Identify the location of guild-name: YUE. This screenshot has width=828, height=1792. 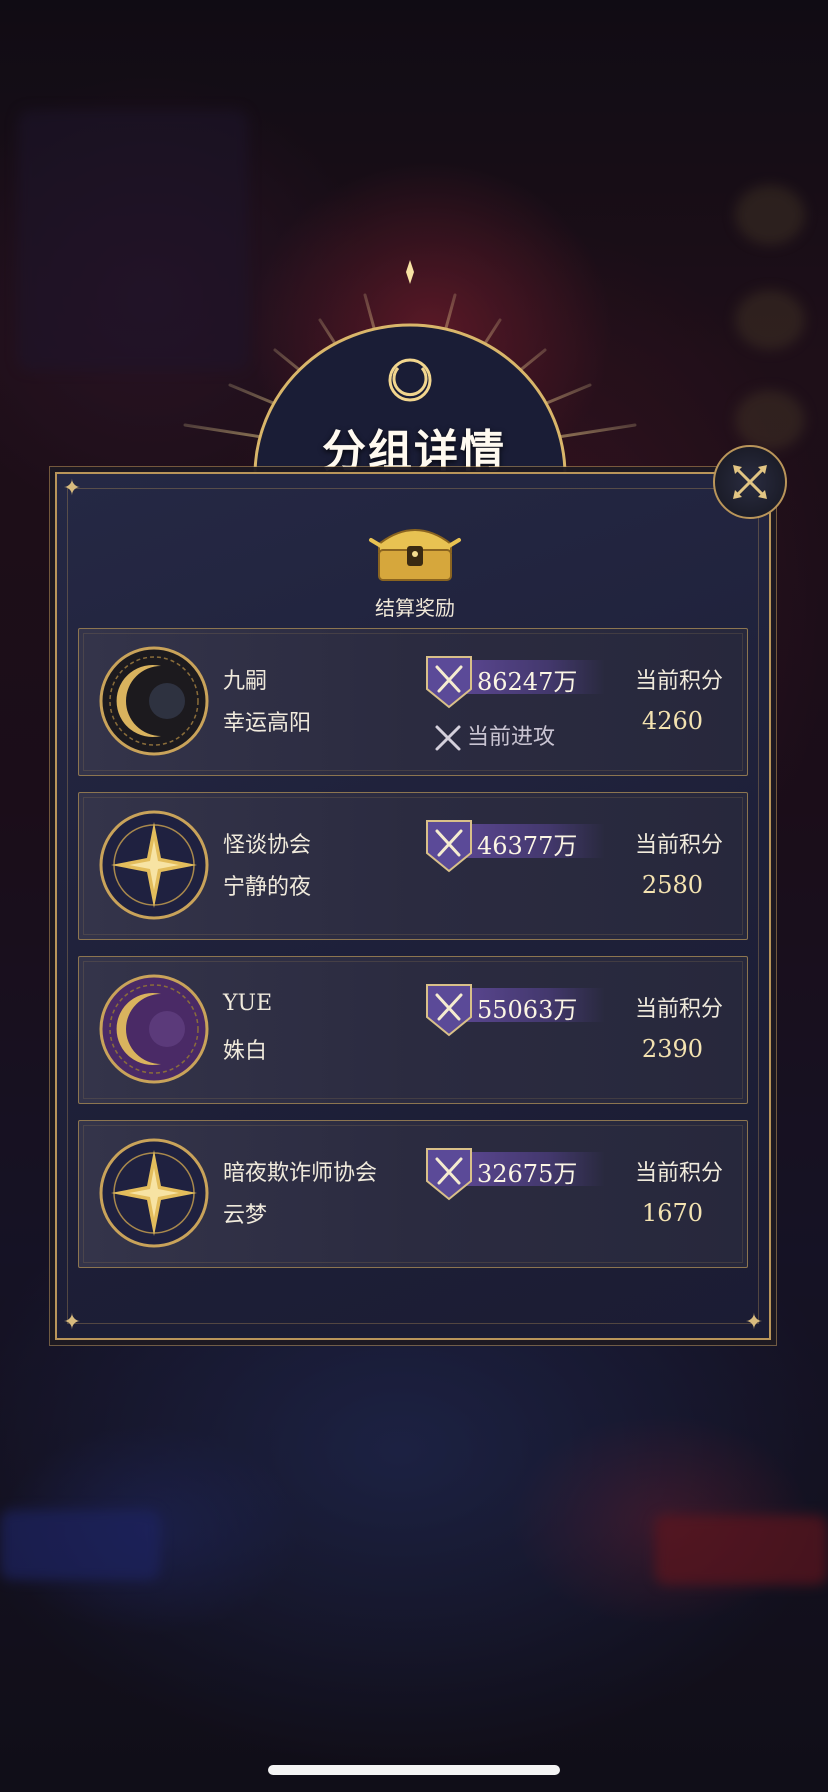
(248, 1003).